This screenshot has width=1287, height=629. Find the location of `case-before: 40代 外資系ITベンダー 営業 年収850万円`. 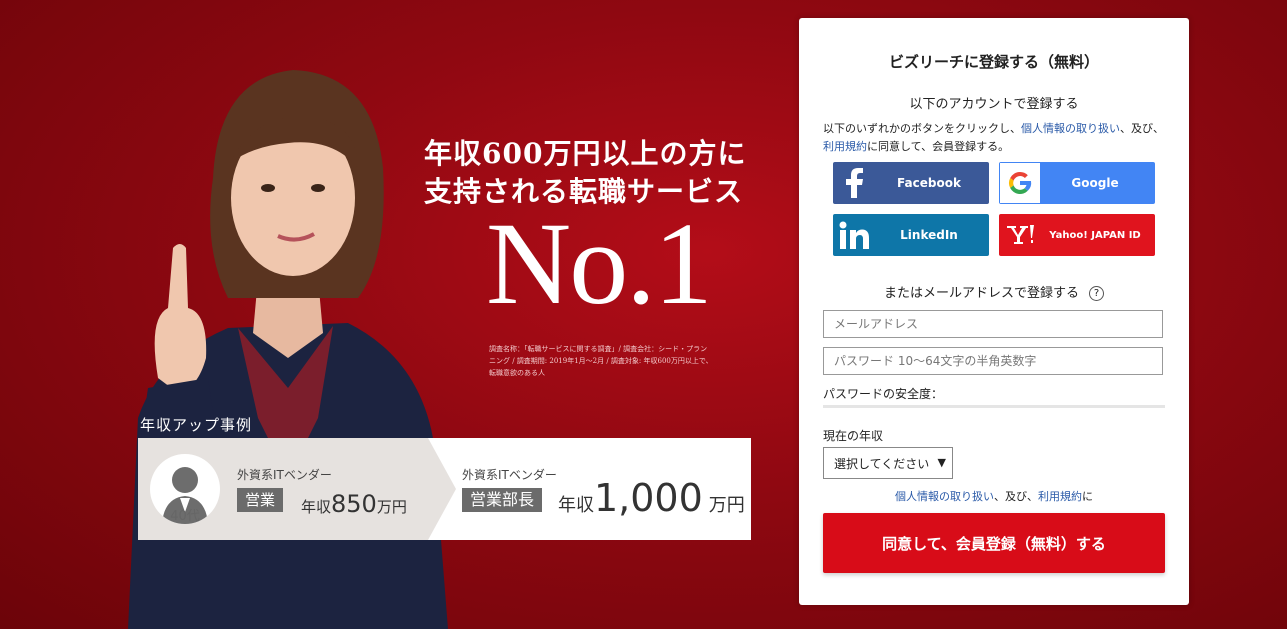

case-before: 40代 外資系ITベンダー 営業 年収850万円 is located at coordinates (283, 489).